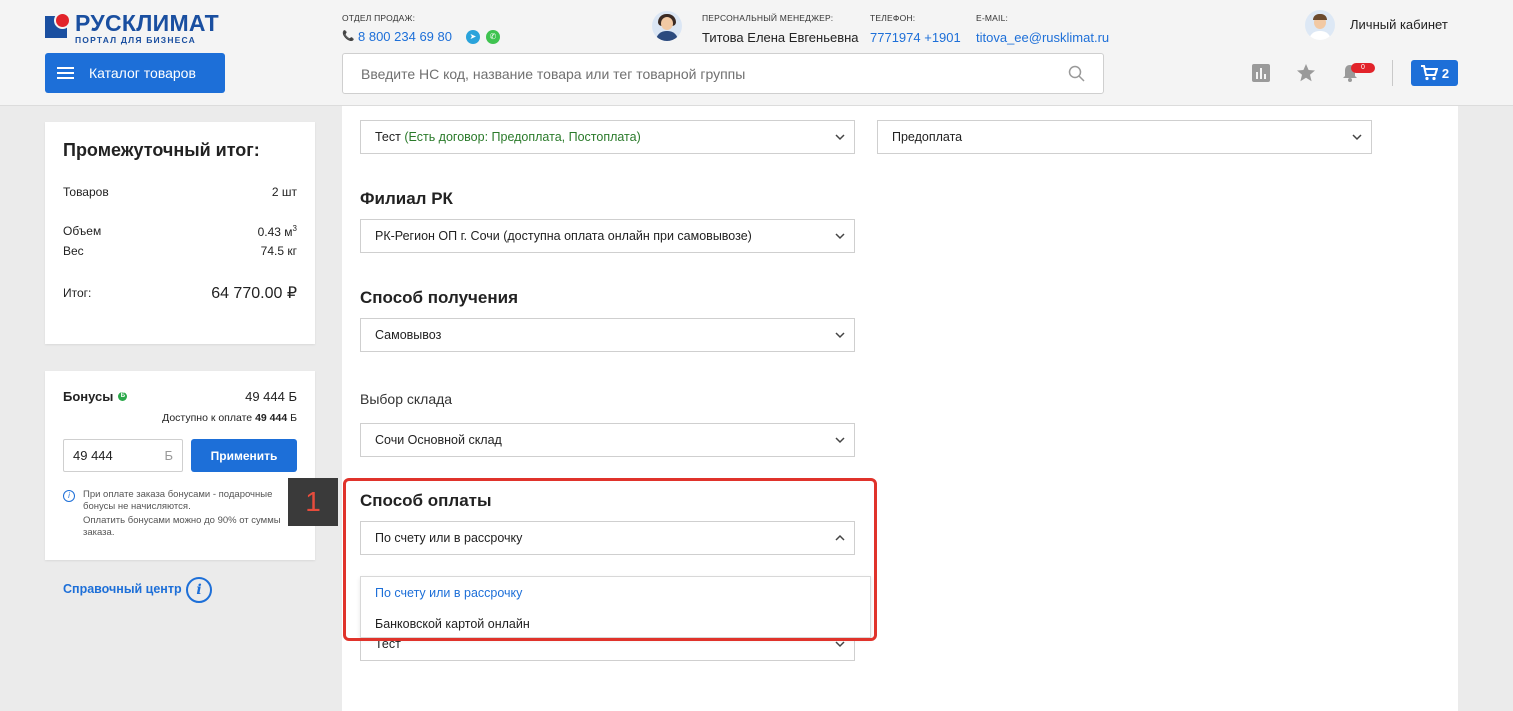 The width and height of the screenshot is (1513, 711). What do you see at coordinates (915, 37) in the screenshot?
I see `manager-phone-link: 7771974 +1901` at bounding box center [915, 37].